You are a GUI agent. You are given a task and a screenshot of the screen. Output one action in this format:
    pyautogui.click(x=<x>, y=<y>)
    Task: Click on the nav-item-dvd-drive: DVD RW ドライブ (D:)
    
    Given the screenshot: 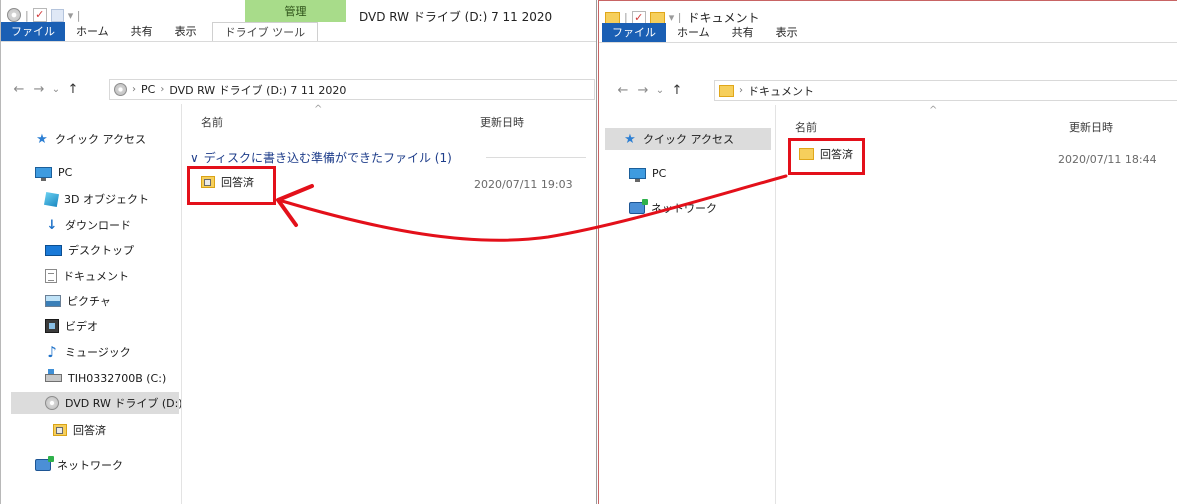 What is the action you would take?
    pyautogui.click(x=97, y=403)
    